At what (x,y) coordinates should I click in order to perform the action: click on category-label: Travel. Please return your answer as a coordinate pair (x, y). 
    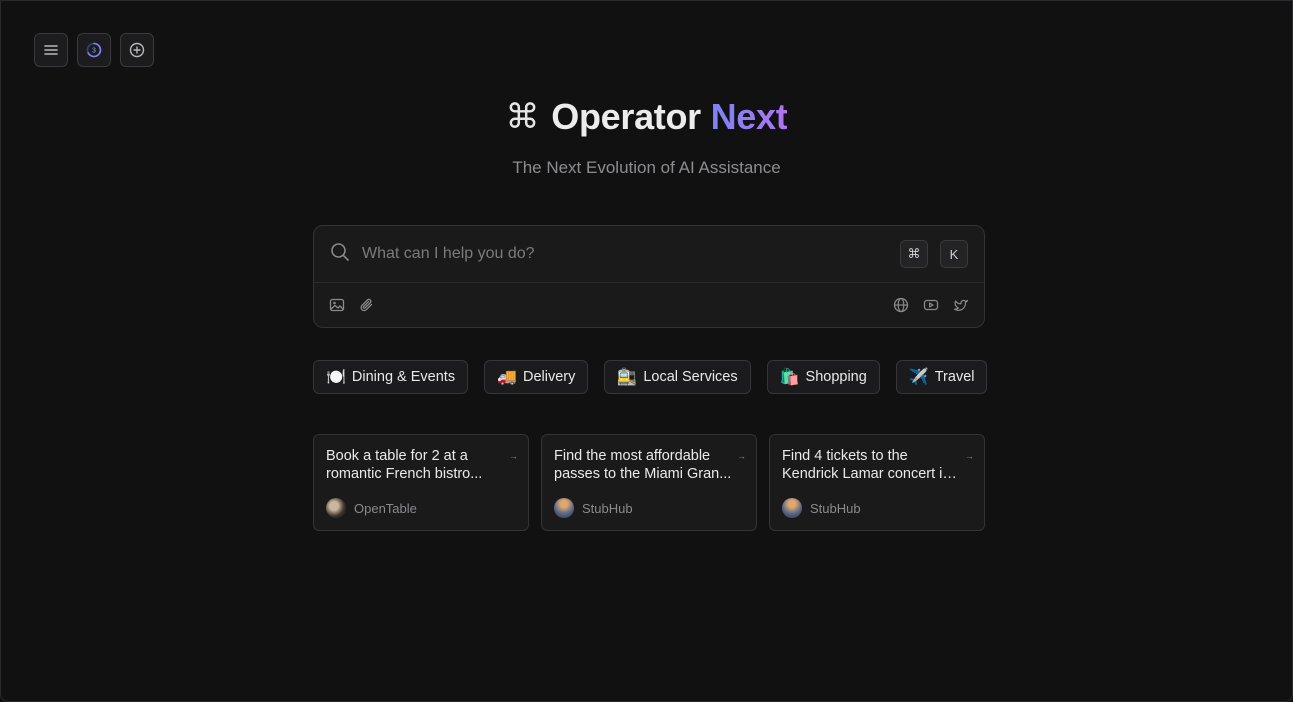
    Looking at the image, I should click on (954, 377).